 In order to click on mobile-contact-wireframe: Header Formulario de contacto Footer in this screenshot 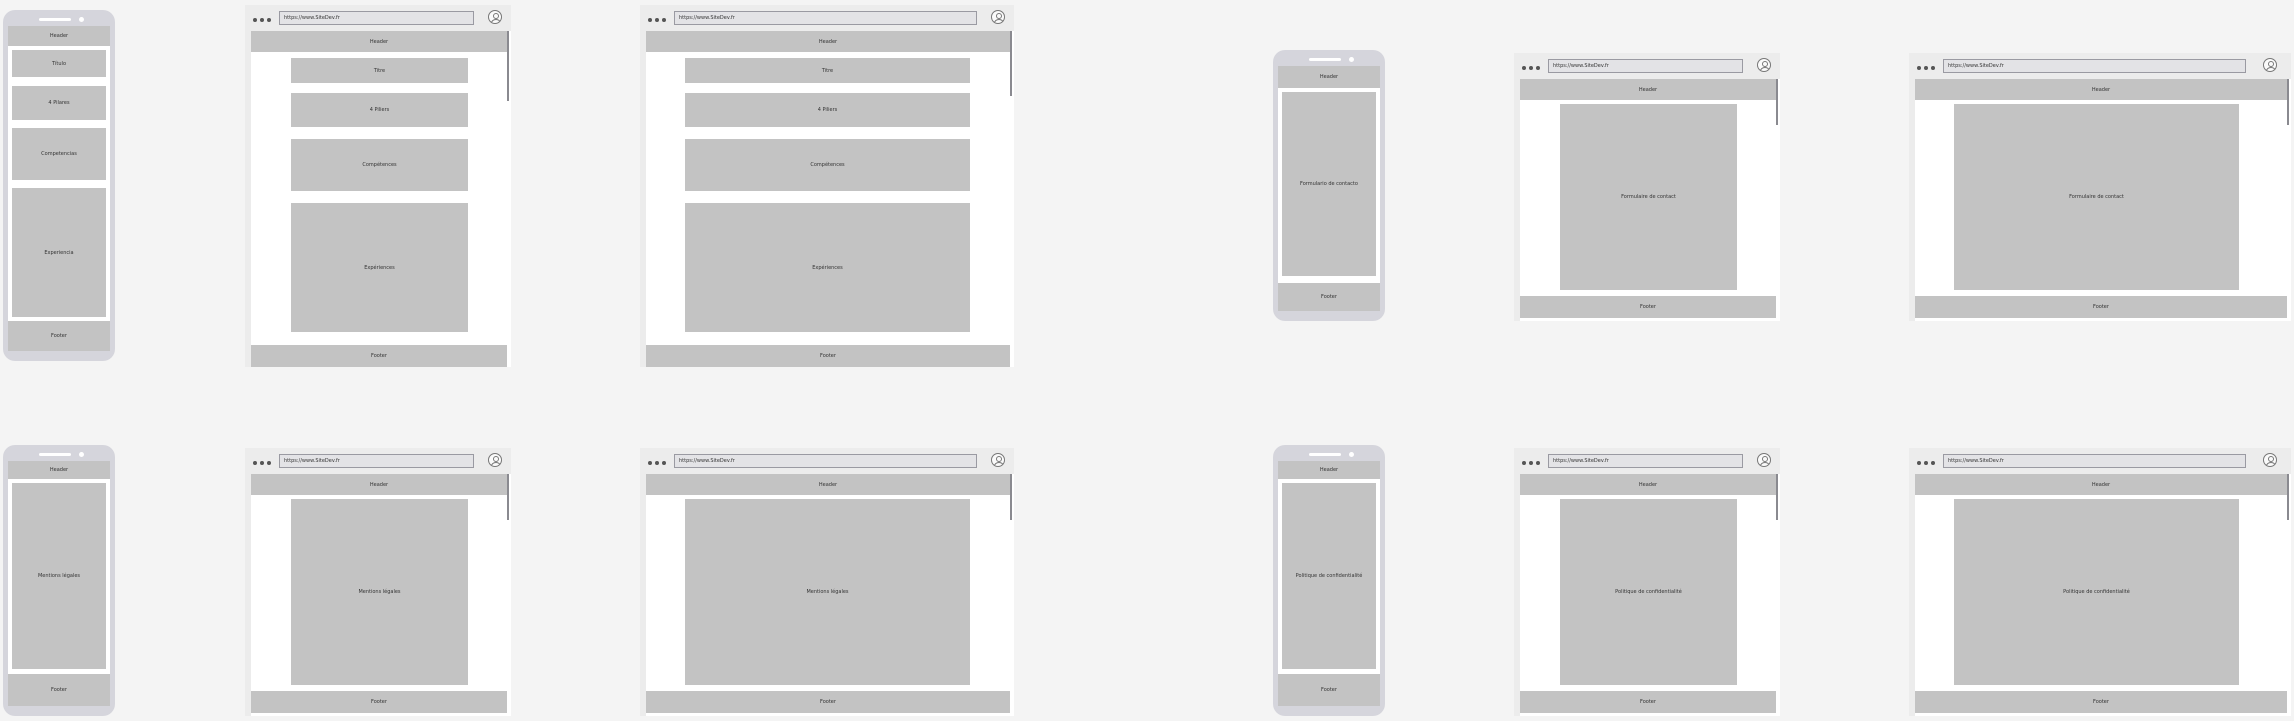, I will do `click(1329, 185)`.